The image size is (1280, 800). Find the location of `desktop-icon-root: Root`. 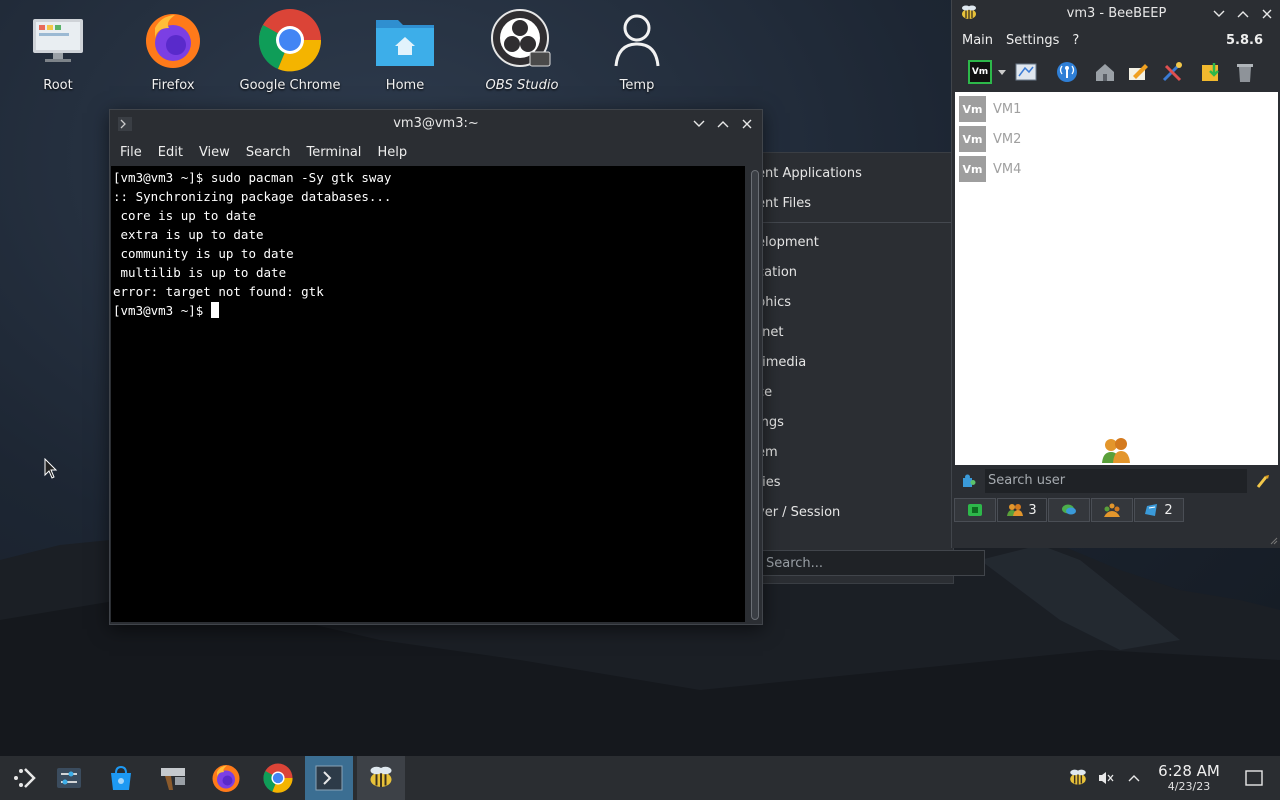

desktop-icon-root: Root is located at coordinates (58, 50).